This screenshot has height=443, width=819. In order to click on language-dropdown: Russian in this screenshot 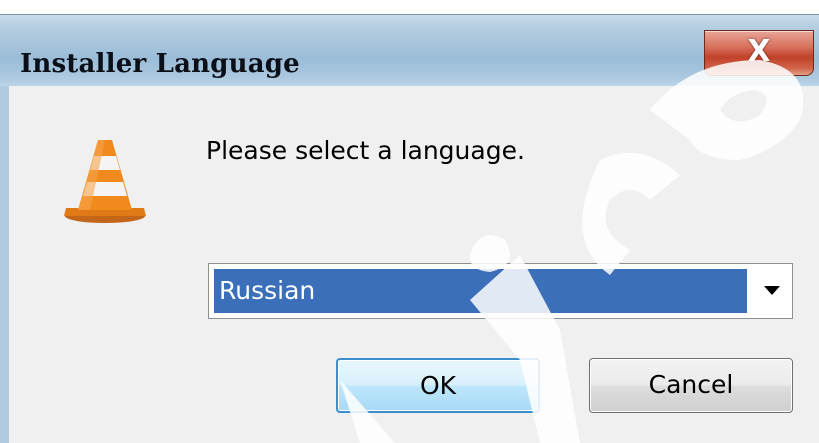, I will do `click(500, 291)`.